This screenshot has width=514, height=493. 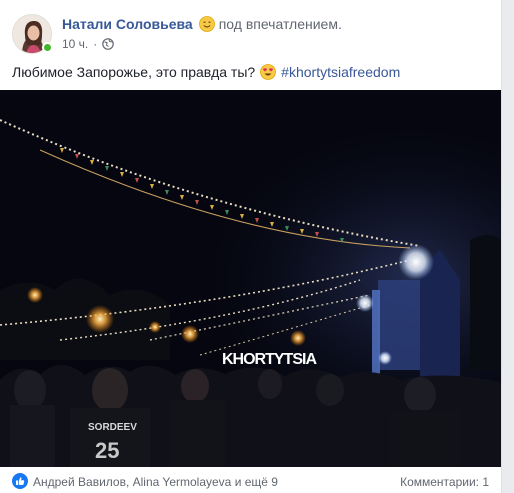 I want to click on smiling-face-icon, so click(x=206, y=24).